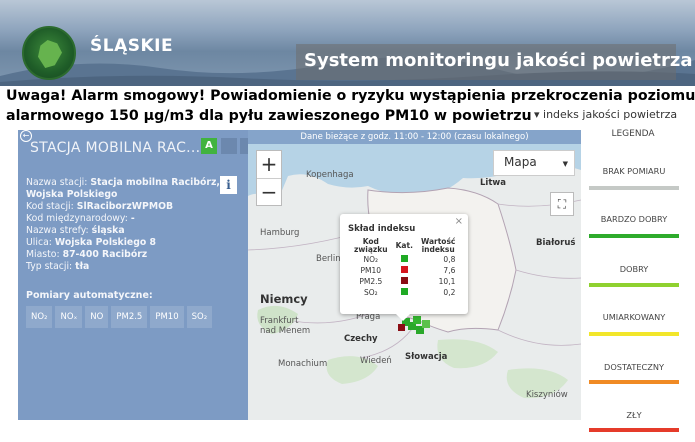 This screenshot has width=695, height=442. I want to click on close-icon: ×, so click(459, 221).